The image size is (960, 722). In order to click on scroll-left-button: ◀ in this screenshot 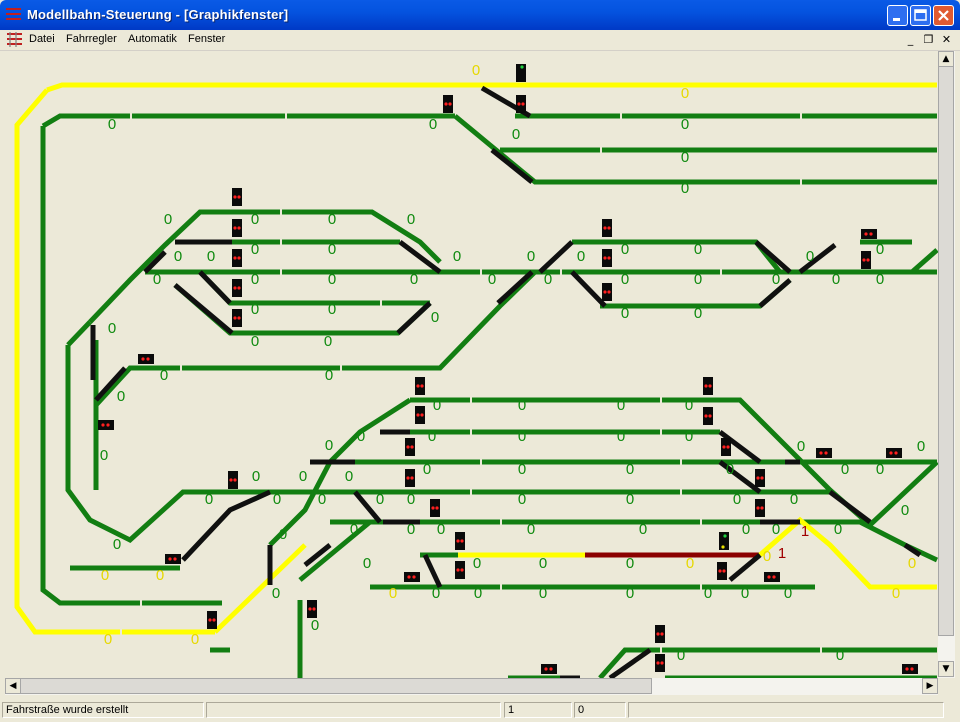, I will do `click(13, 686)`.